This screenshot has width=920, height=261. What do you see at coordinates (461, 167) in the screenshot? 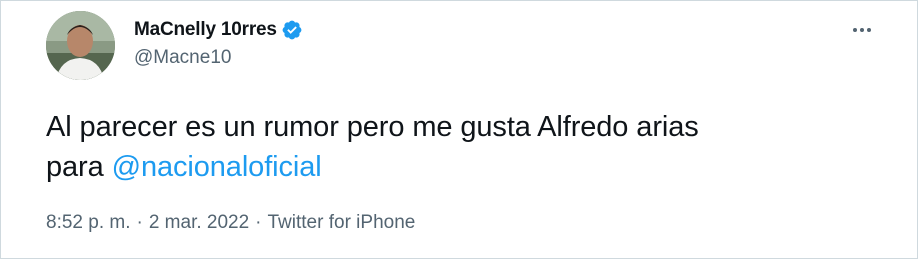
I see `tweet-text-line2: para @nacionaloficial` at bounding box center [461, 167].